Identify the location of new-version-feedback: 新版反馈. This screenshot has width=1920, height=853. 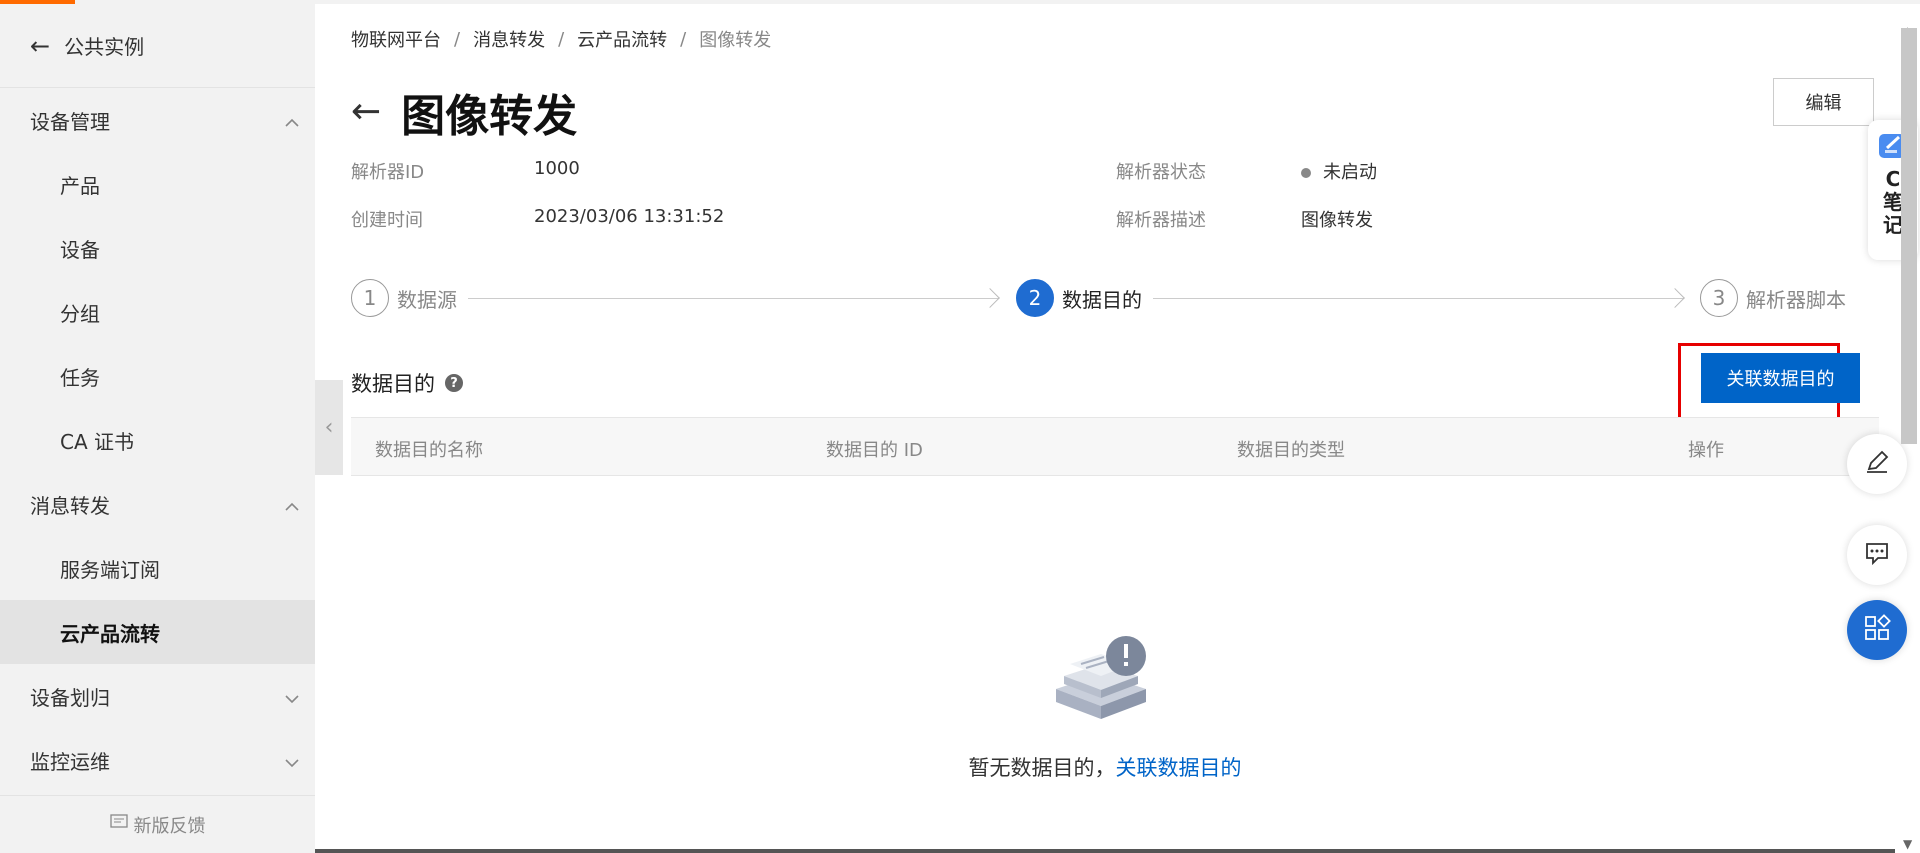
(157, 824).